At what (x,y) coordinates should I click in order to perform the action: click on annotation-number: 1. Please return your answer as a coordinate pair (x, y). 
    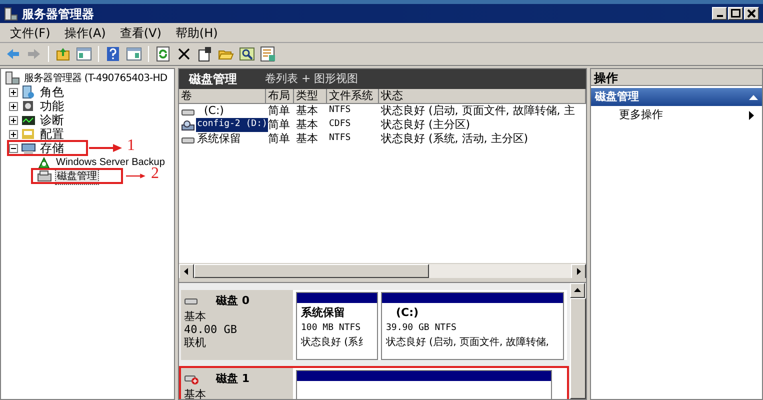
    Looking at the image, I should click on (131, 146).